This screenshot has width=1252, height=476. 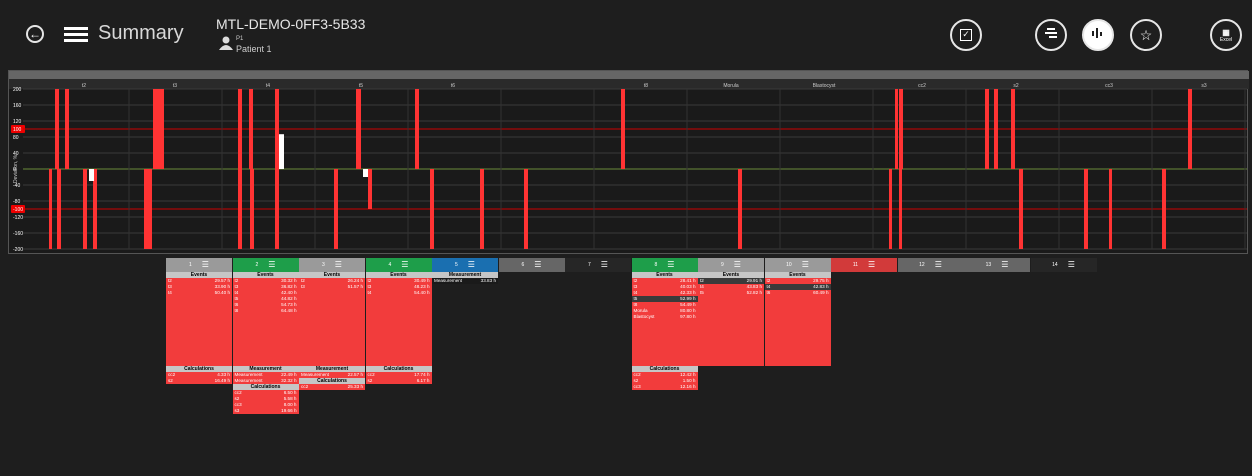 I want to click on excel-icon: ▦, so click(x=1226, y=32).